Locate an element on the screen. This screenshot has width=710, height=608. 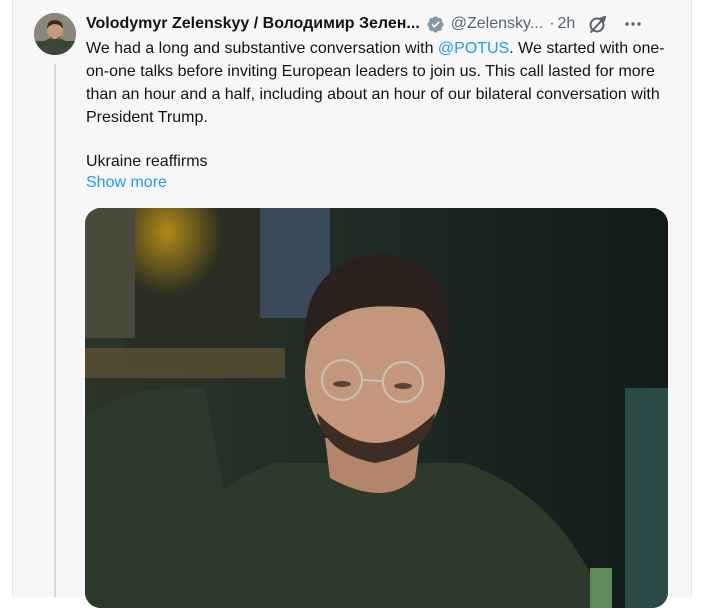
verified-badge-icon is located at coordinates (435, 24).